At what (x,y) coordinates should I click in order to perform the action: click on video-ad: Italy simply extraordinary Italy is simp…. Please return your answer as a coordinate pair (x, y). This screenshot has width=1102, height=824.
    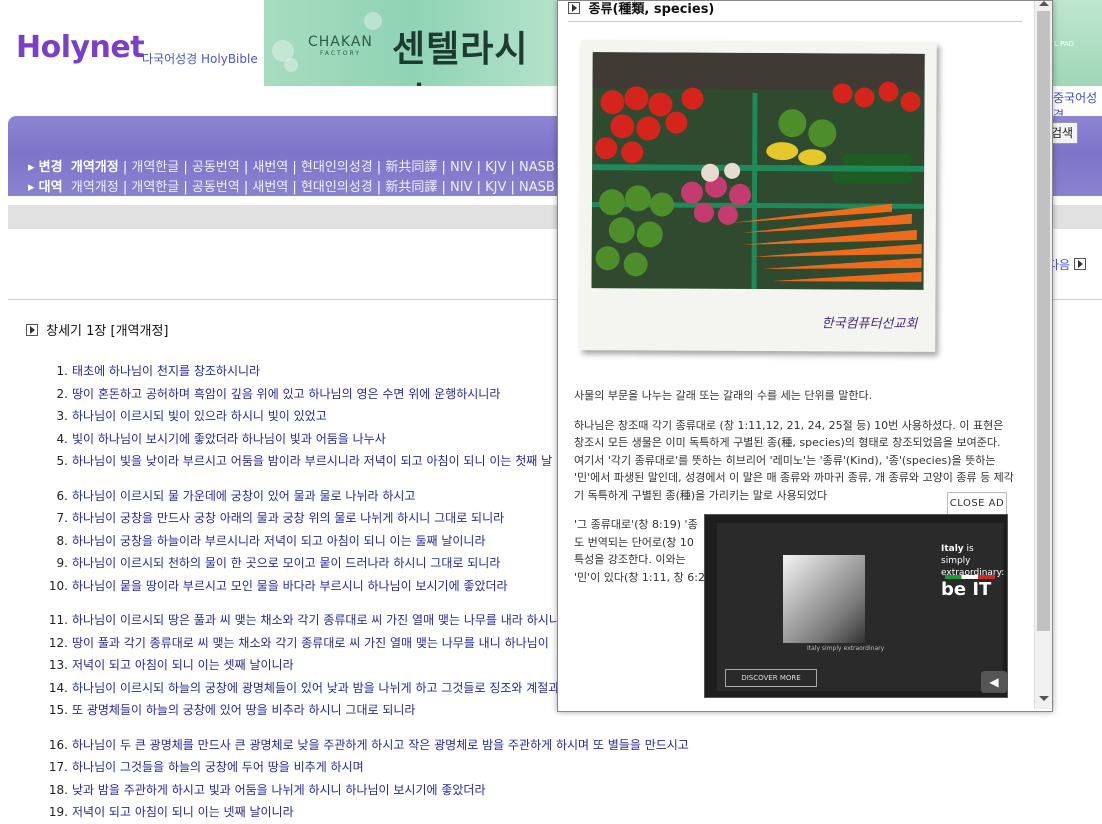
    Looking at the image, I should click on (856, 606).